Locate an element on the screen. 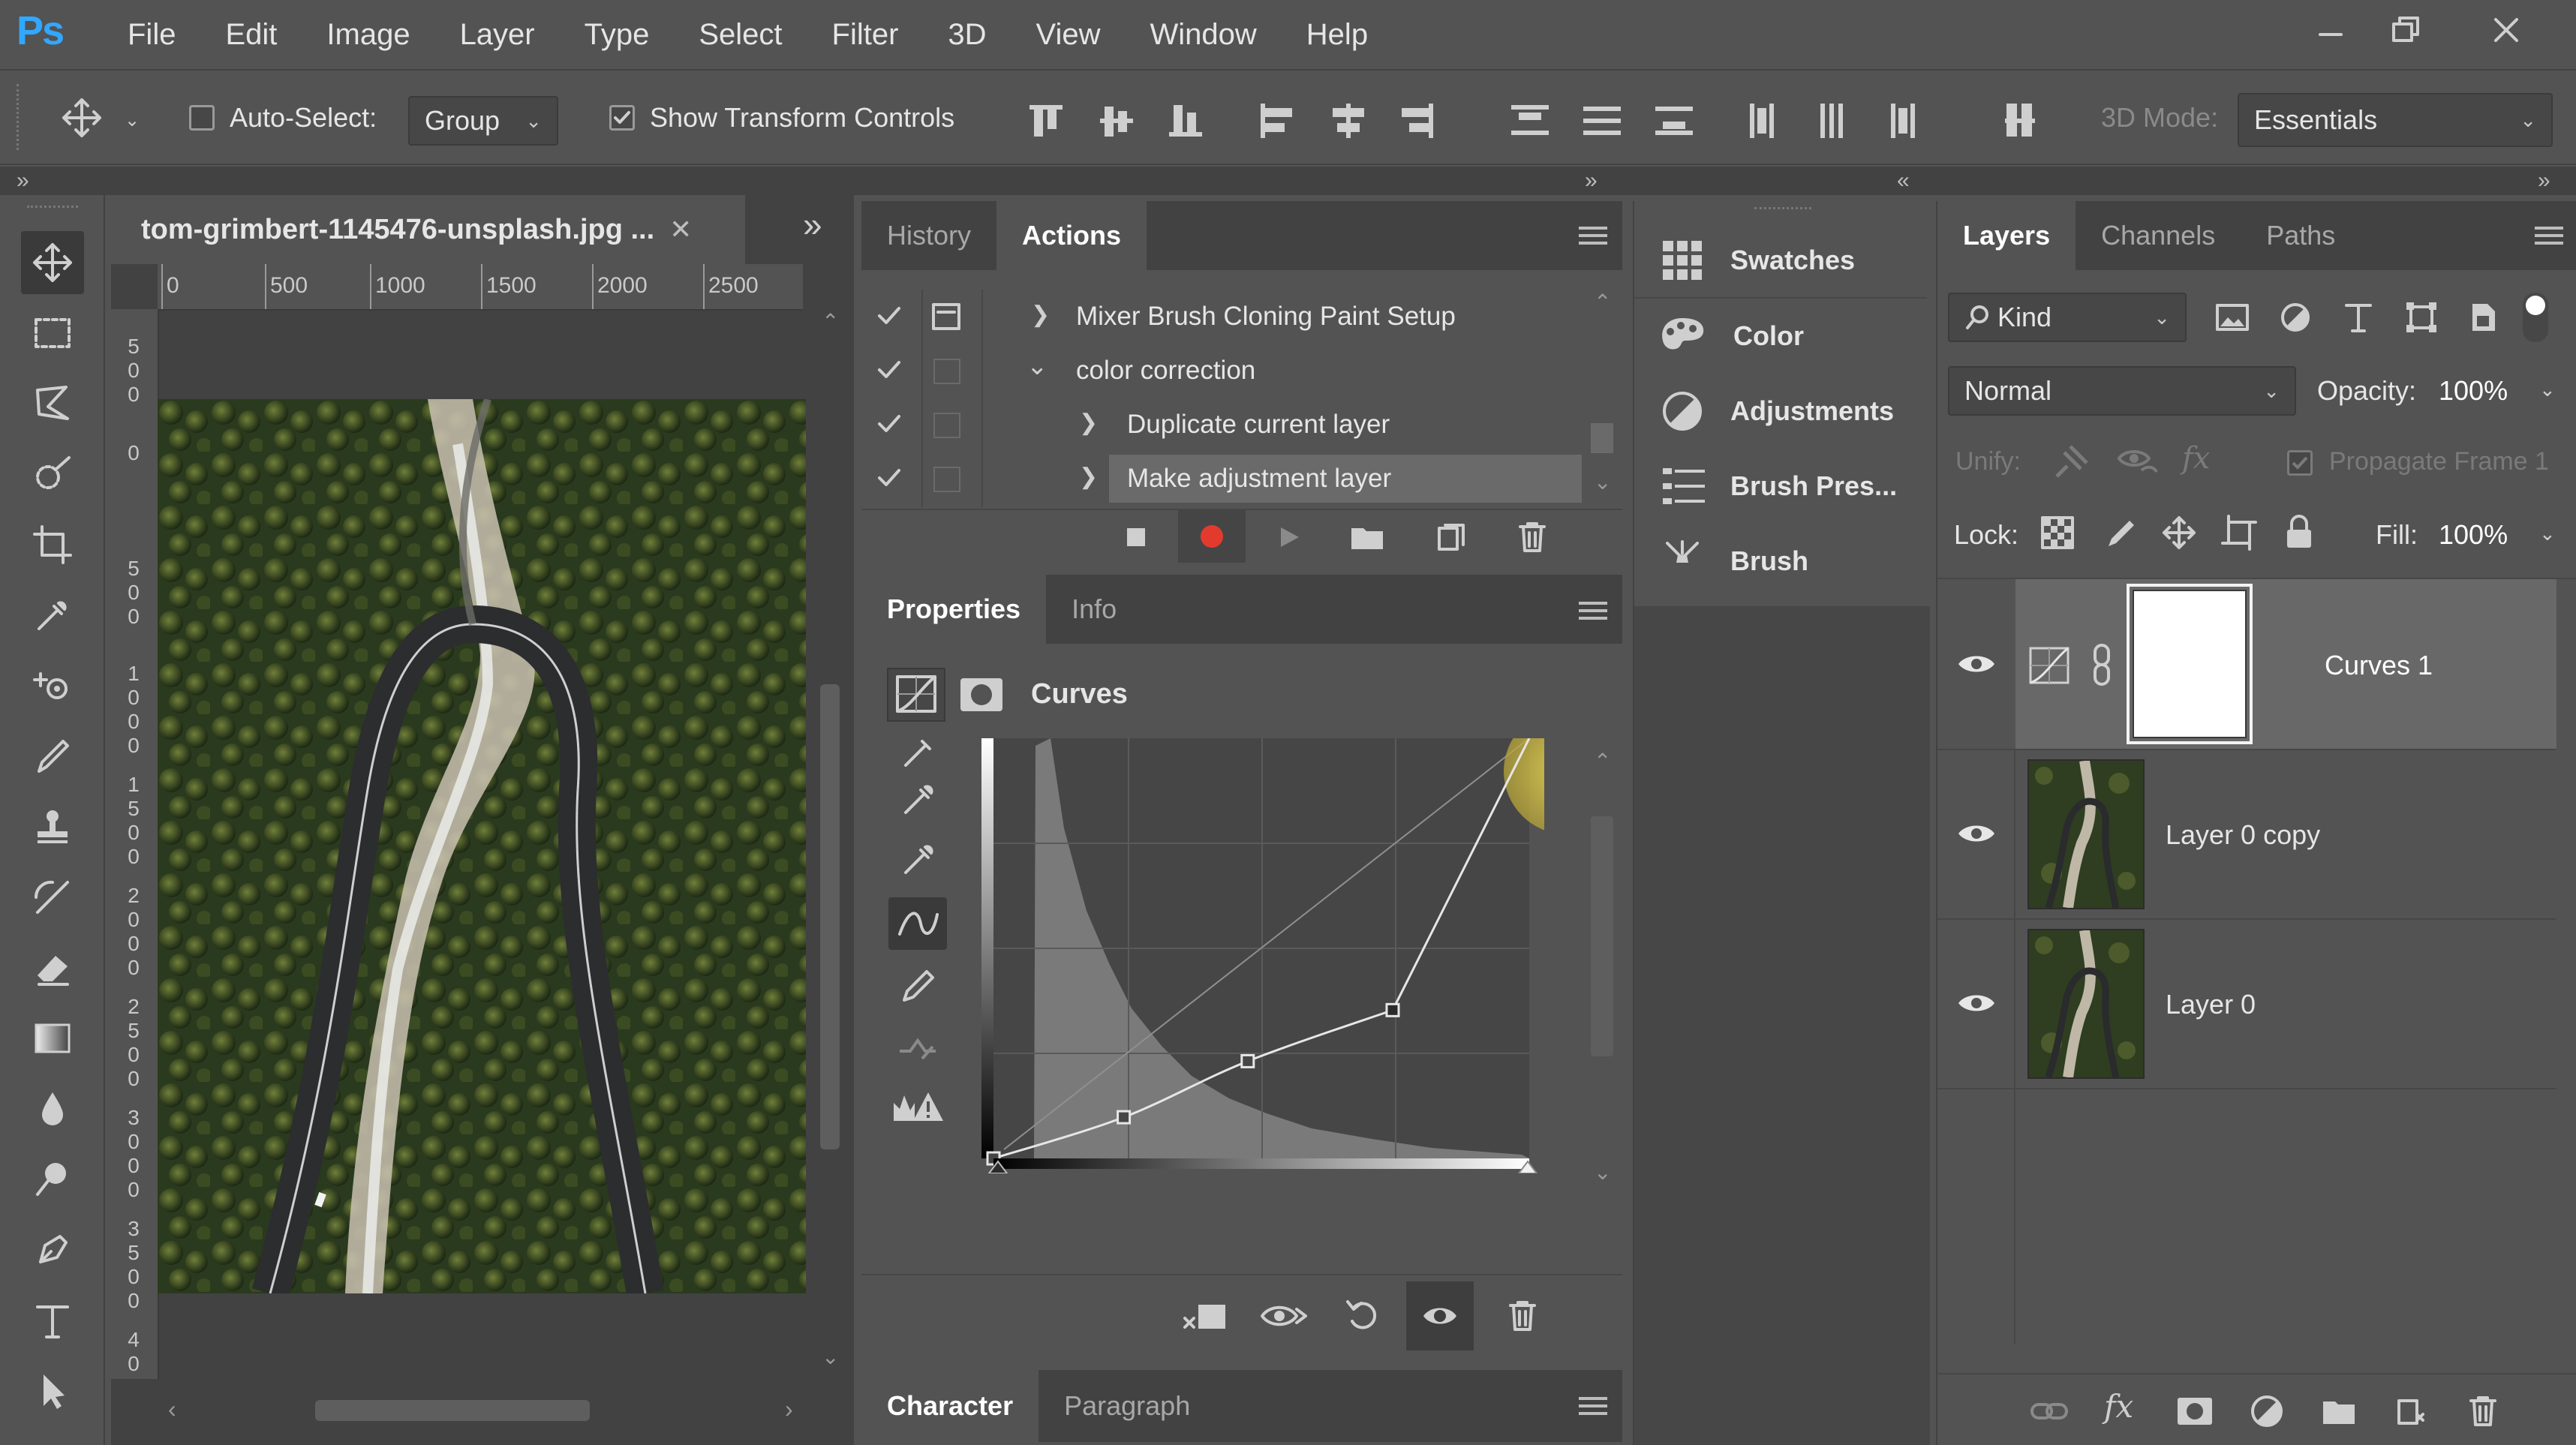  action-row: ❯ Make adjustment layer is located at coordinates (1236, 479).